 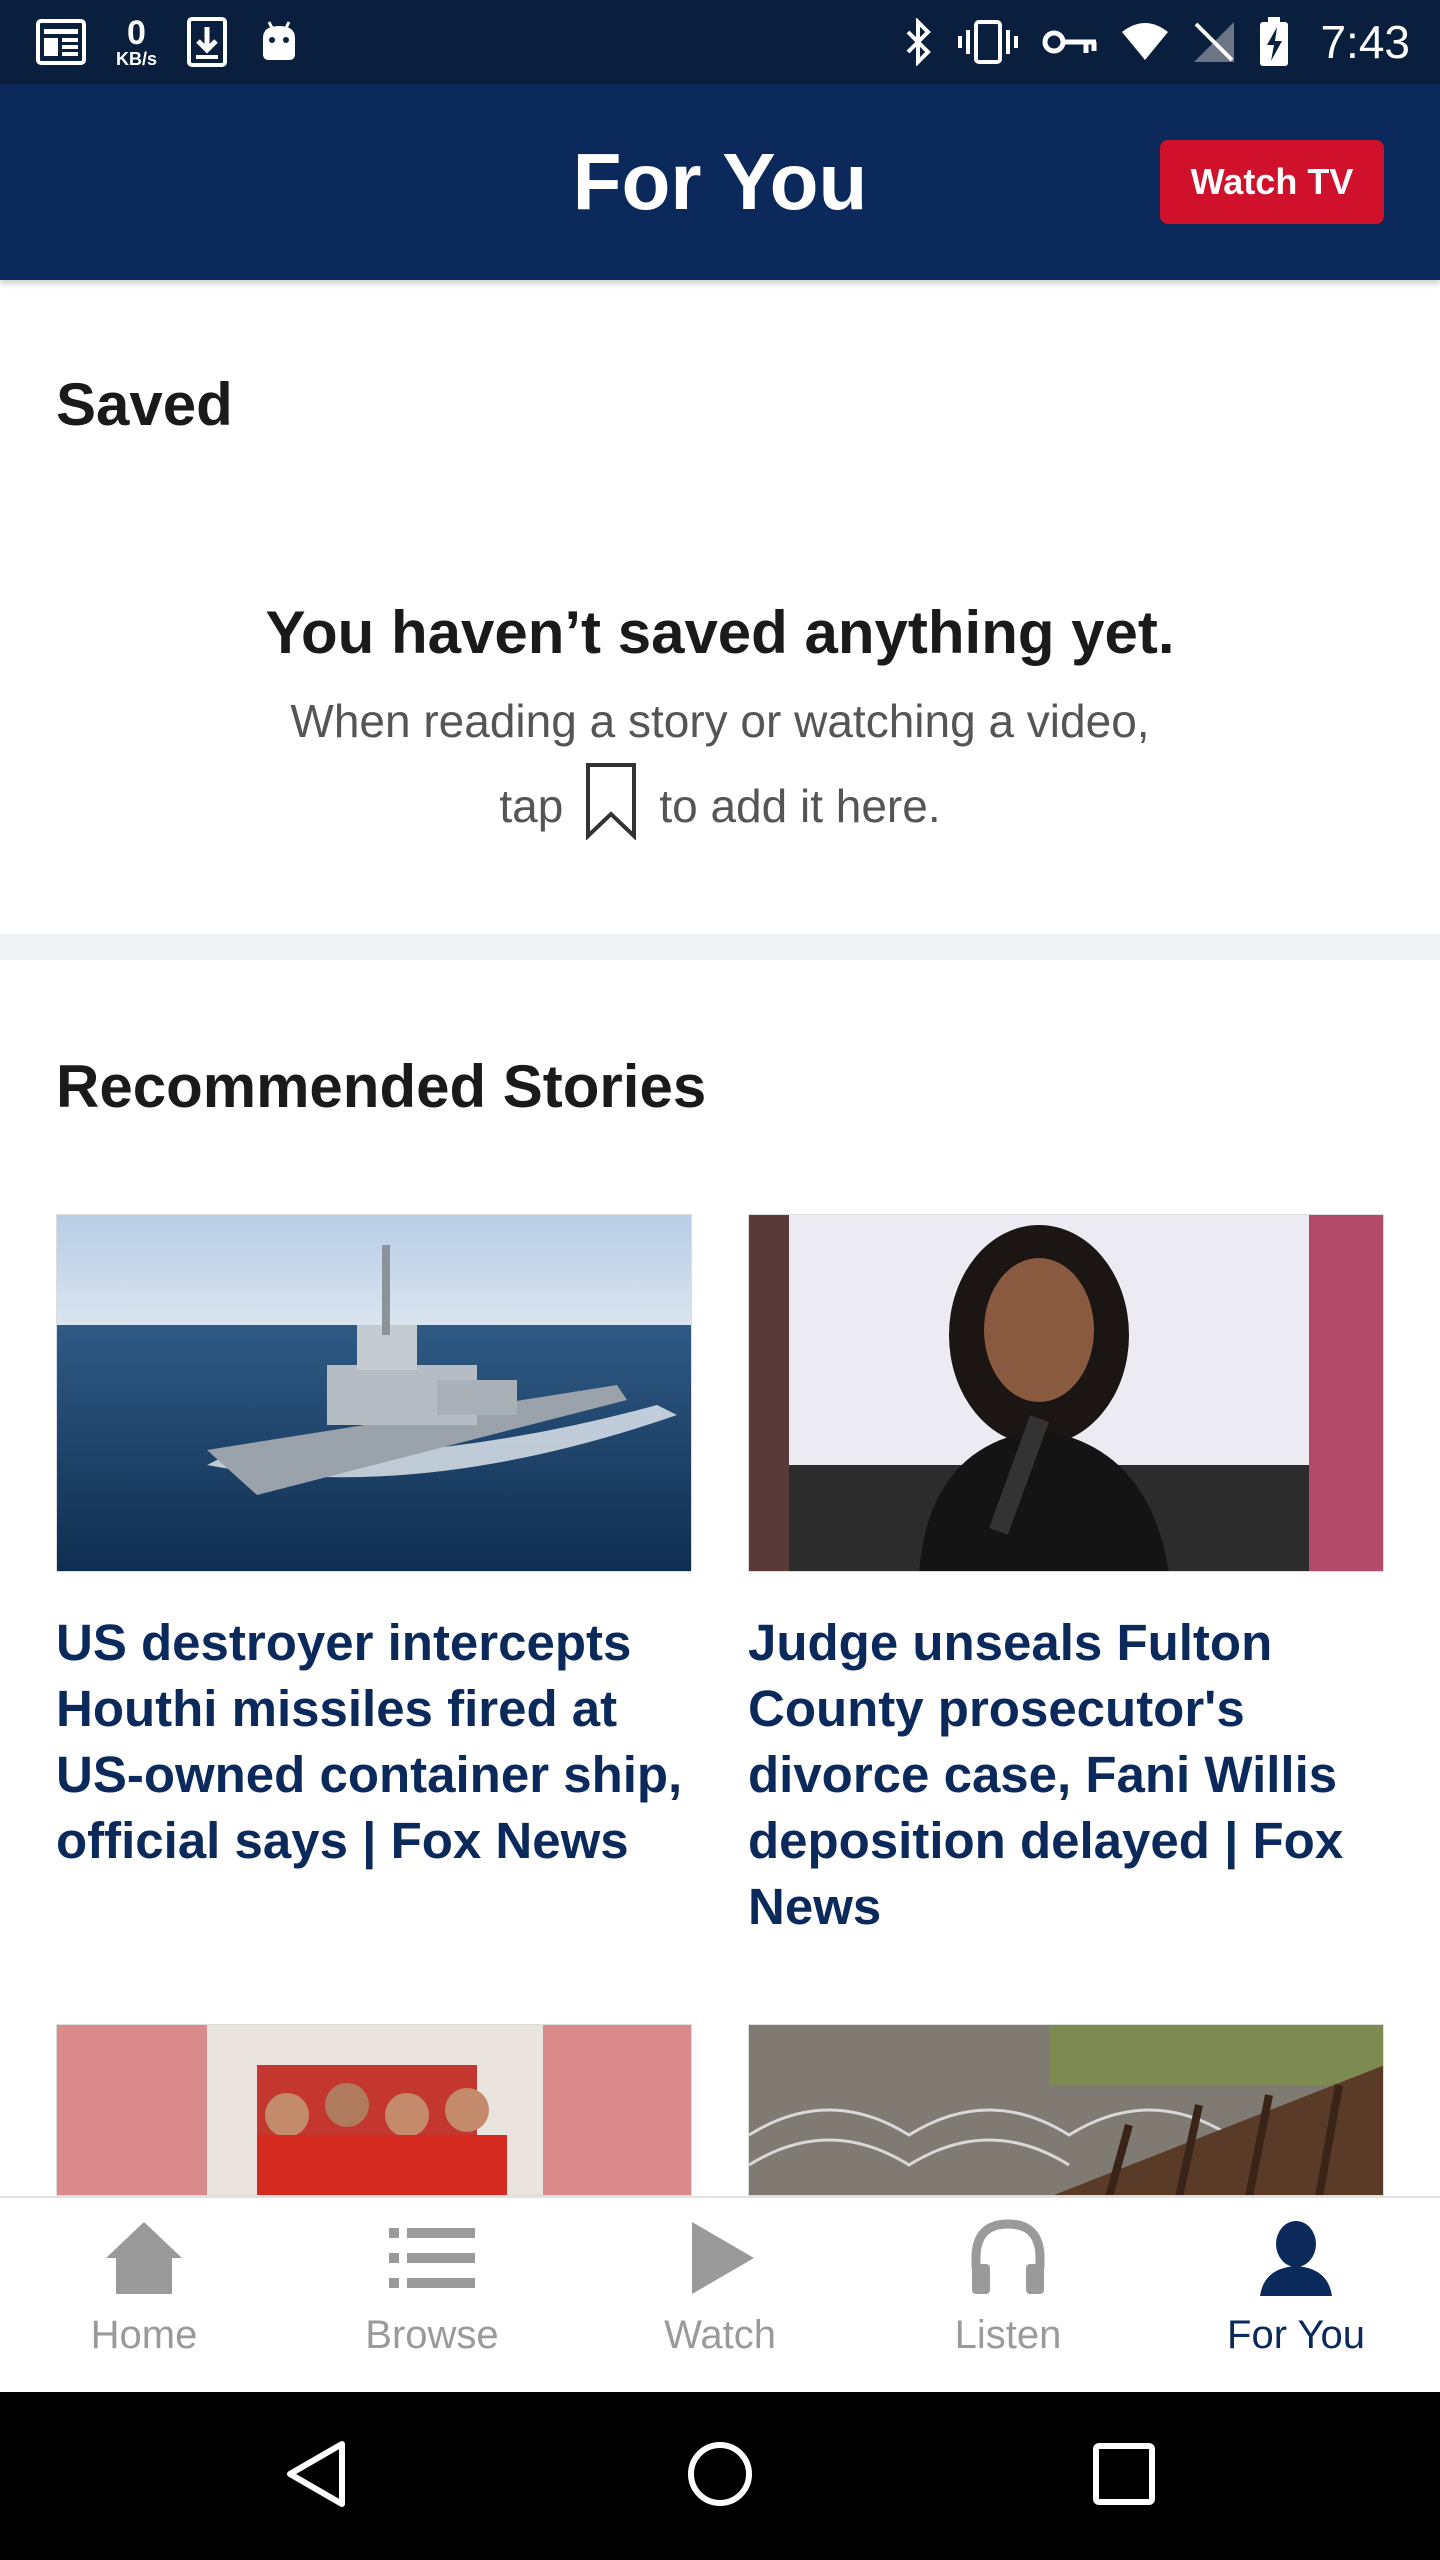 What do you see at coordinates (1008, 2260) in the screenshot?
I see `headphones-icon` at bounding box center [1008, 2260].